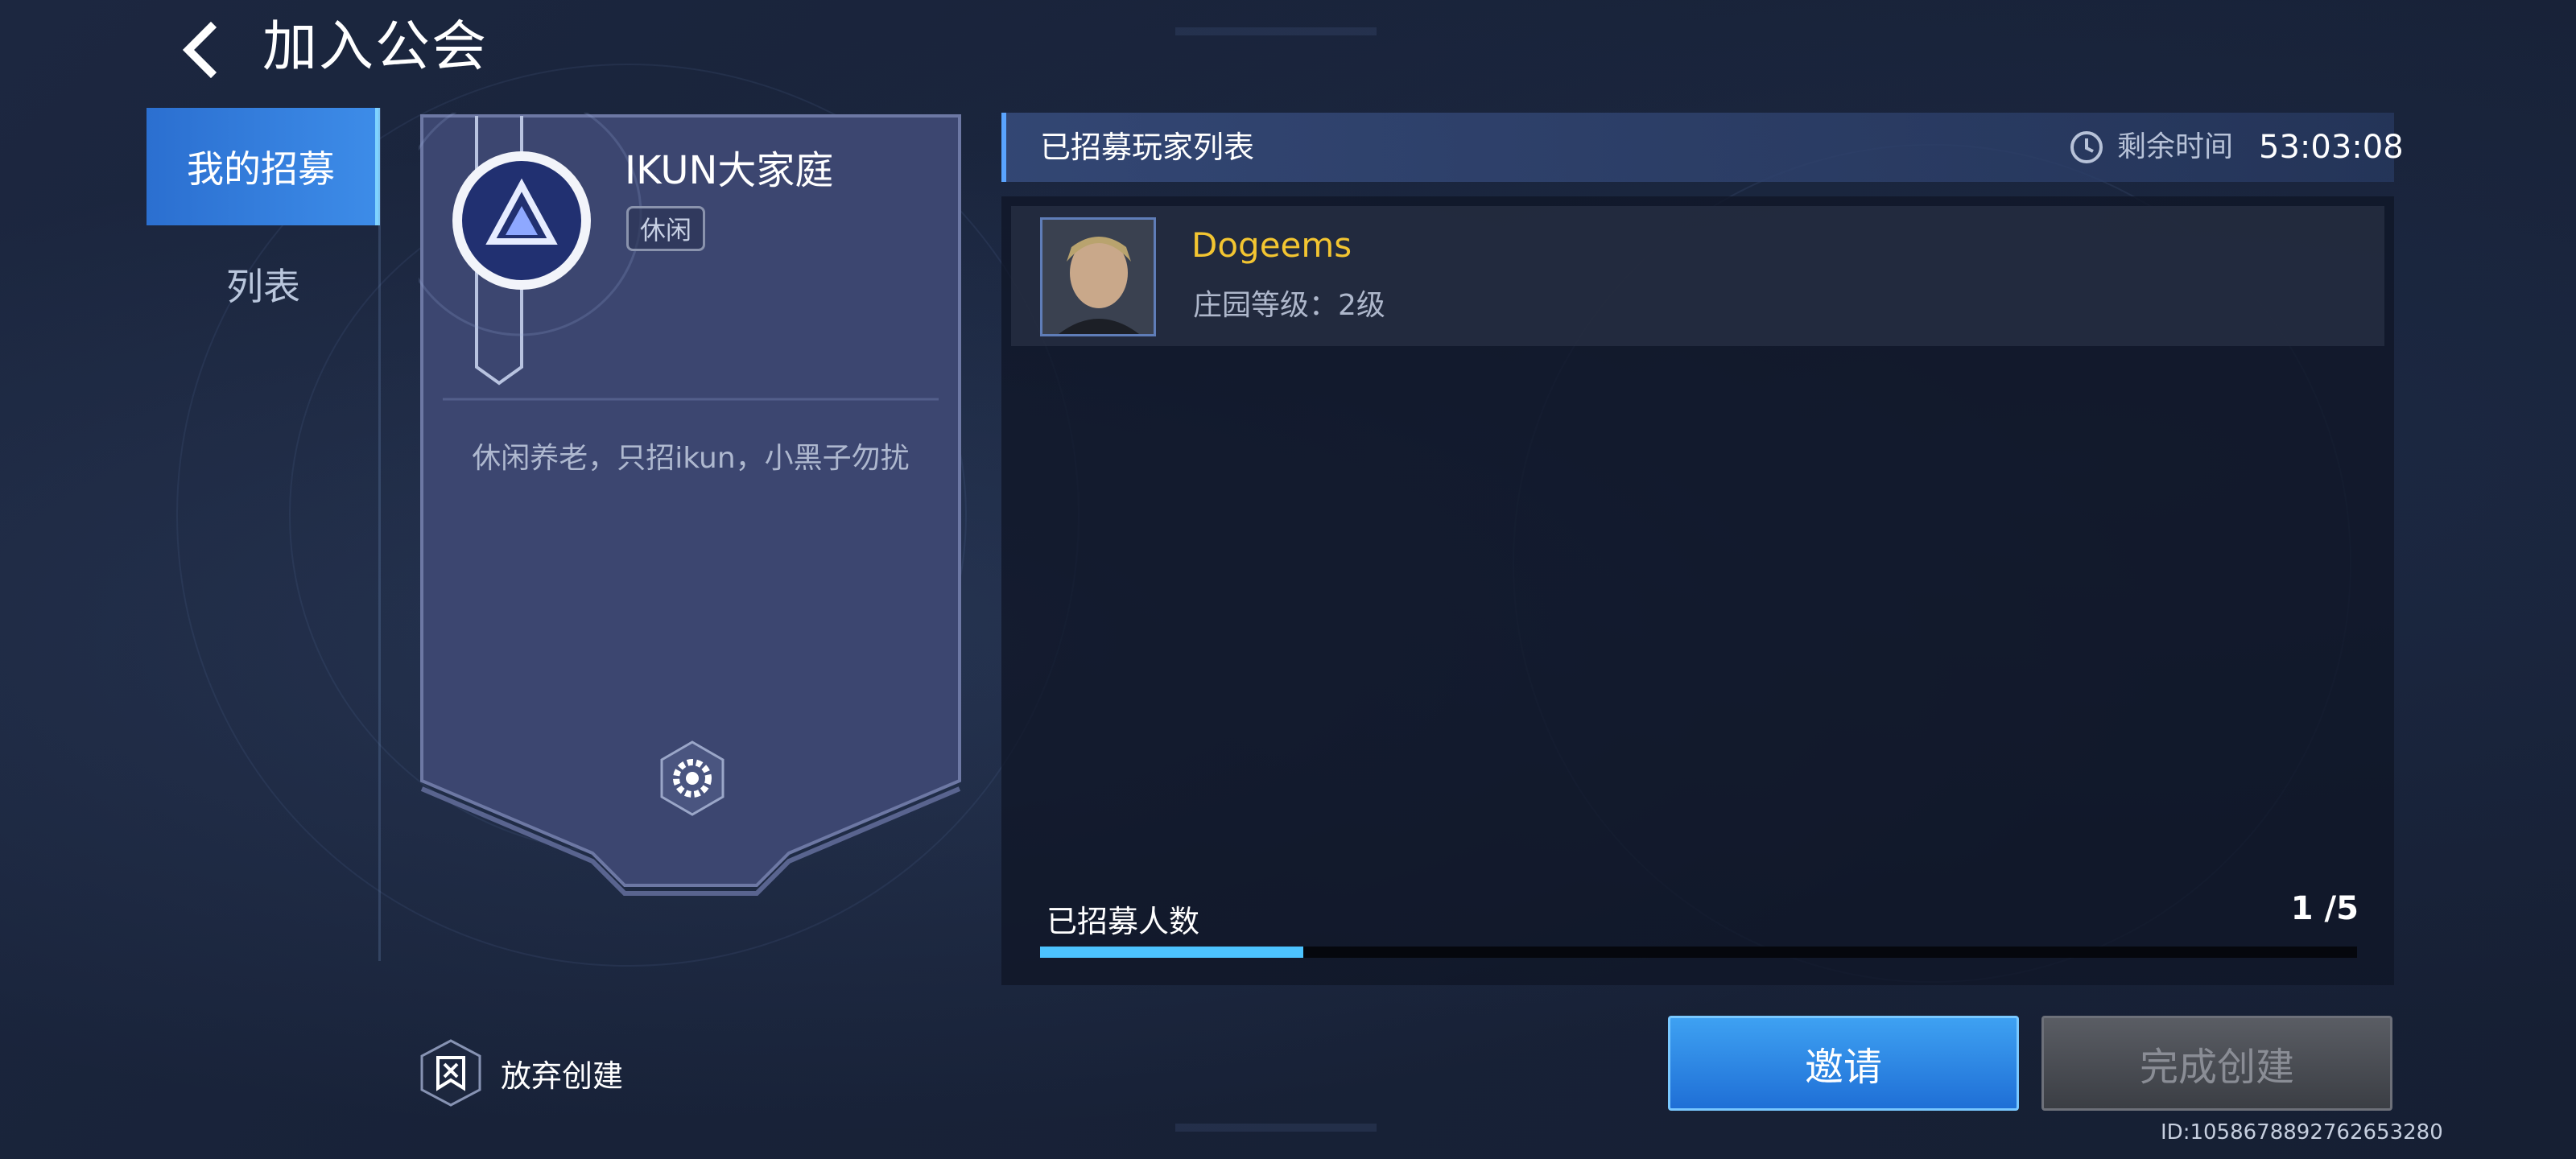 The height and width of the screenshot is (1159, 2576). I want to click on guild-emblem-icon, so click(521, 220).